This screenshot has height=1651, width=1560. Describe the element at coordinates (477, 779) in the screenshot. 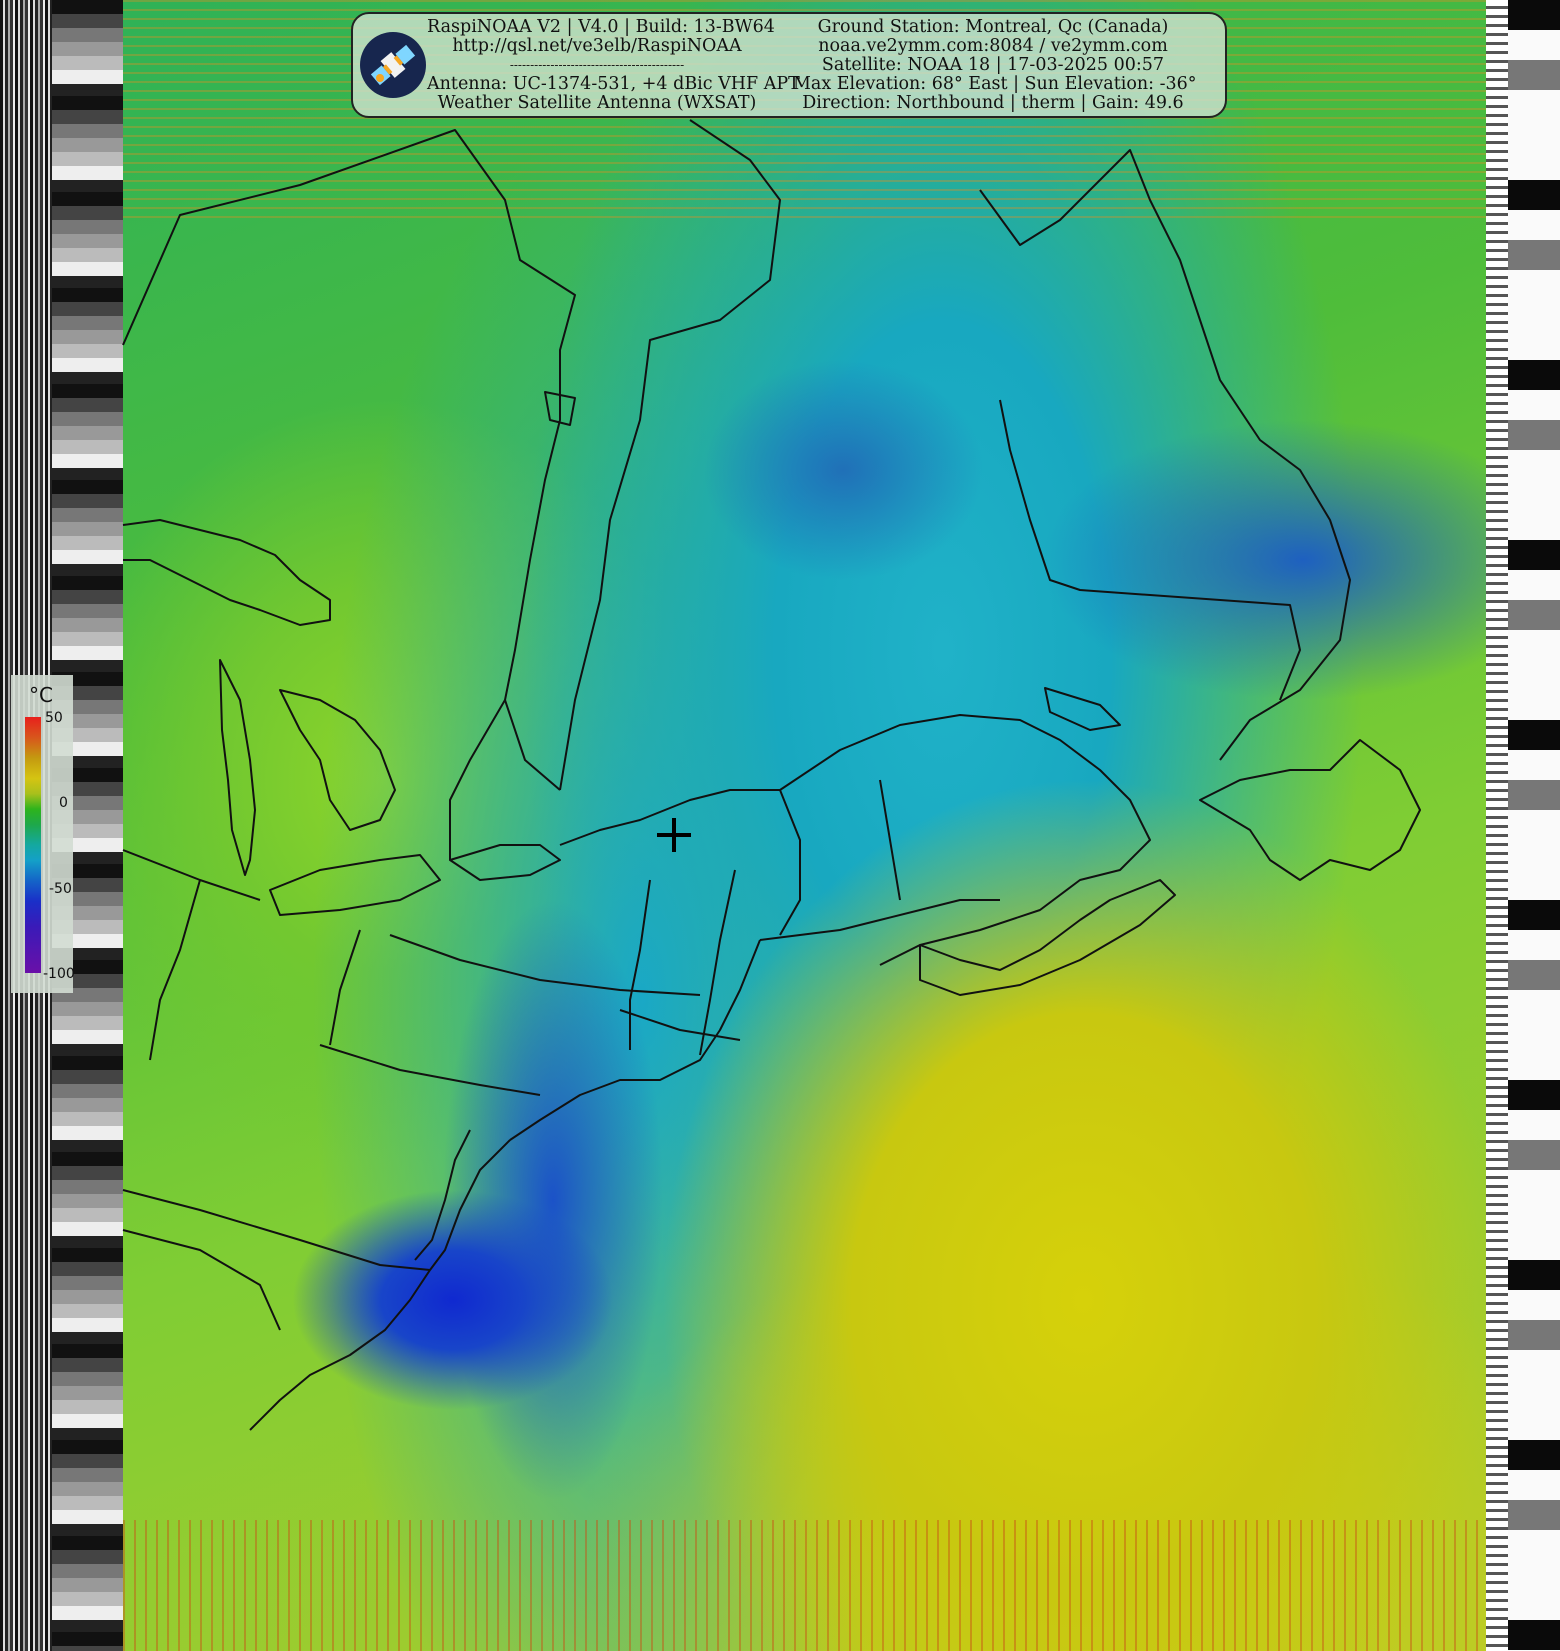

I see `border-quebec-ontario` at that location.